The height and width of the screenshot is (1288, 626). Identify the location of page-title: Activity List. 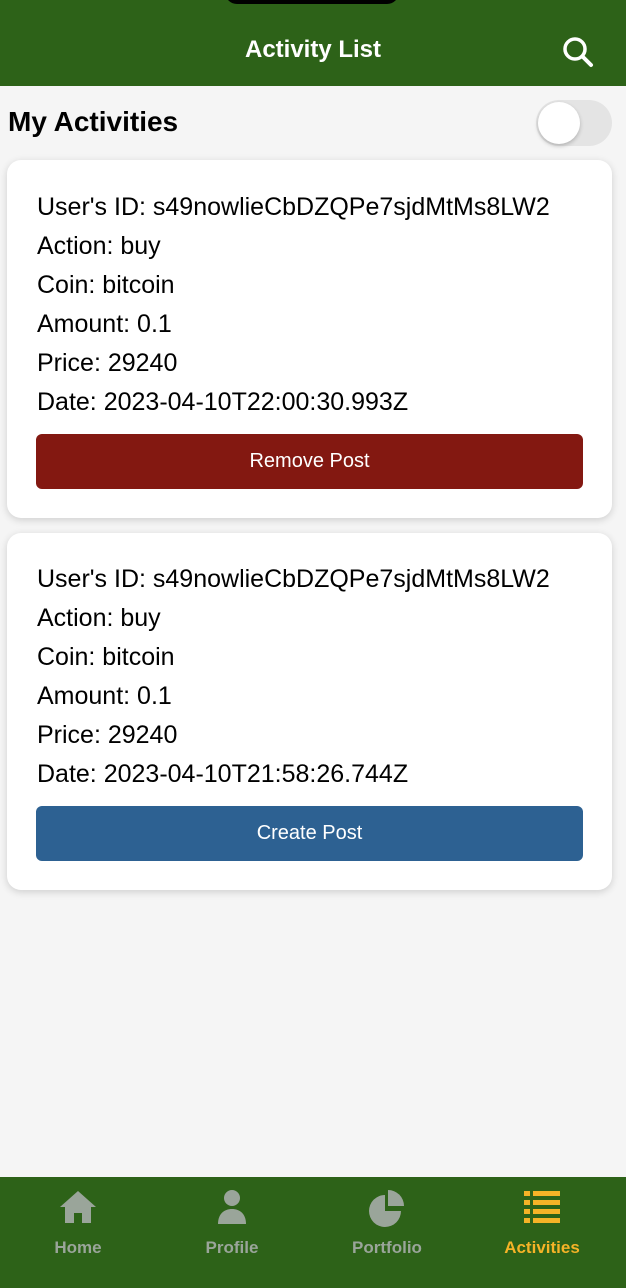
(313, 49).